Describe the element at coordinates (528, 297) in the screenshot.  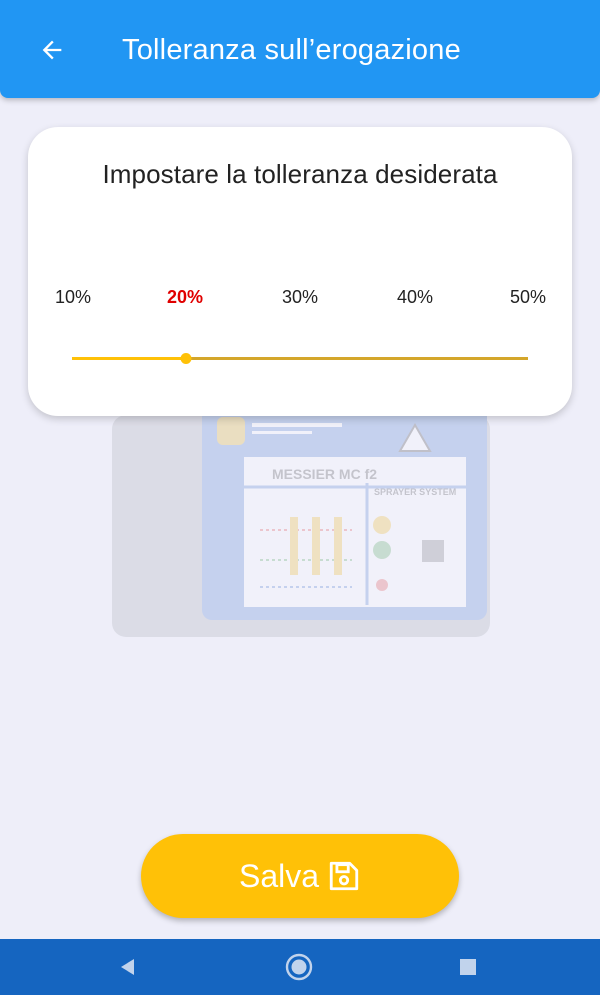
I see `tick-50: 50%` at that location.